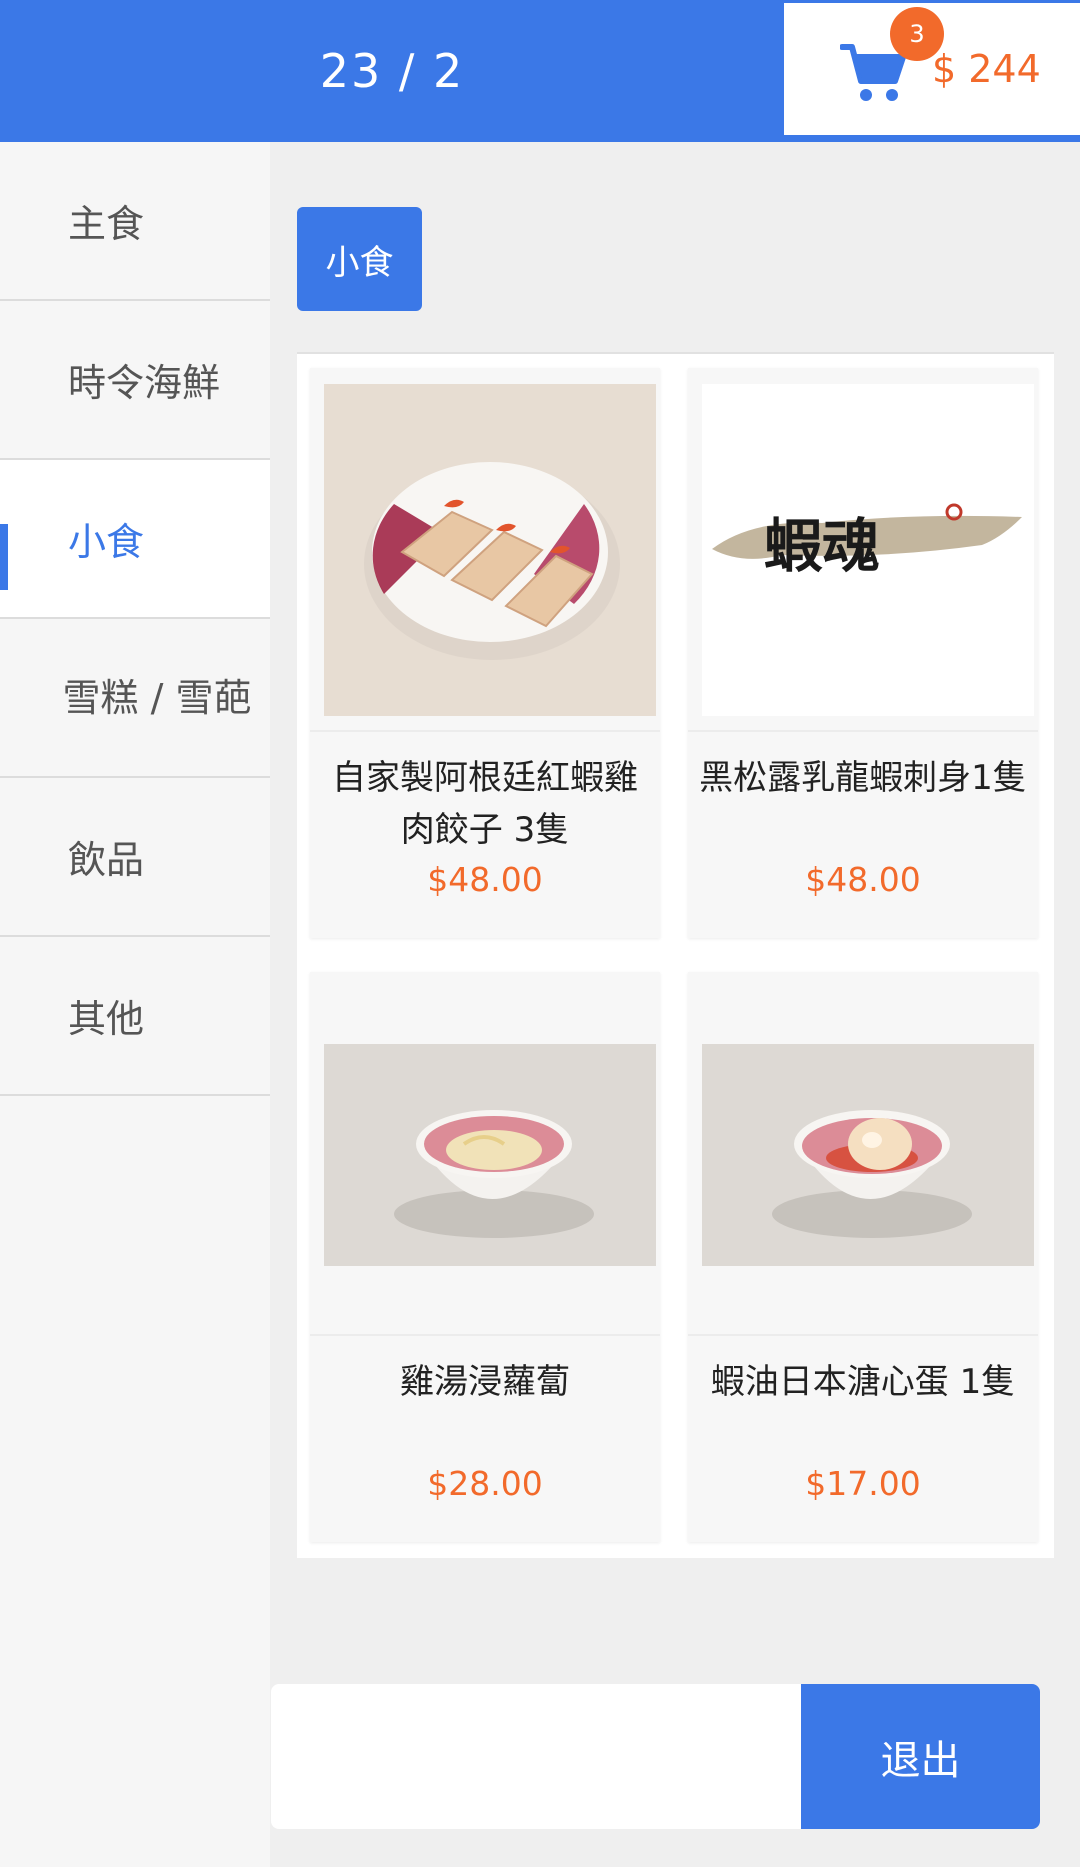 The image size is (1080, 1867). Describe the element at coordinates (106, 224) in the screenshot. I see `sidebar-item-label: 主食` at that location.